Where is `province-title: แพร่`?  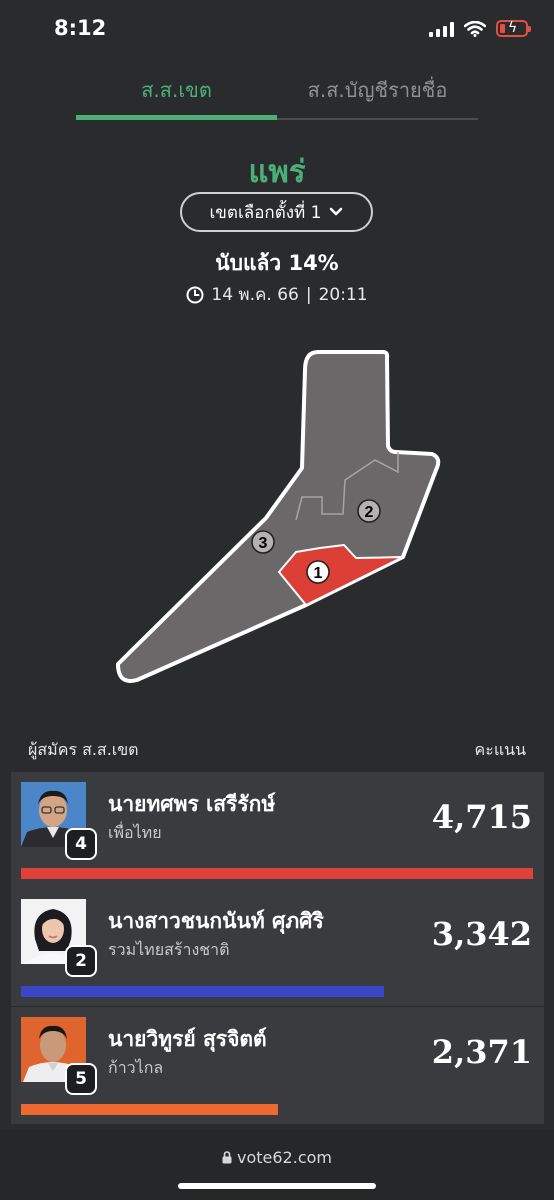
province-title: แพร่ is located at coordinates (277, 172).